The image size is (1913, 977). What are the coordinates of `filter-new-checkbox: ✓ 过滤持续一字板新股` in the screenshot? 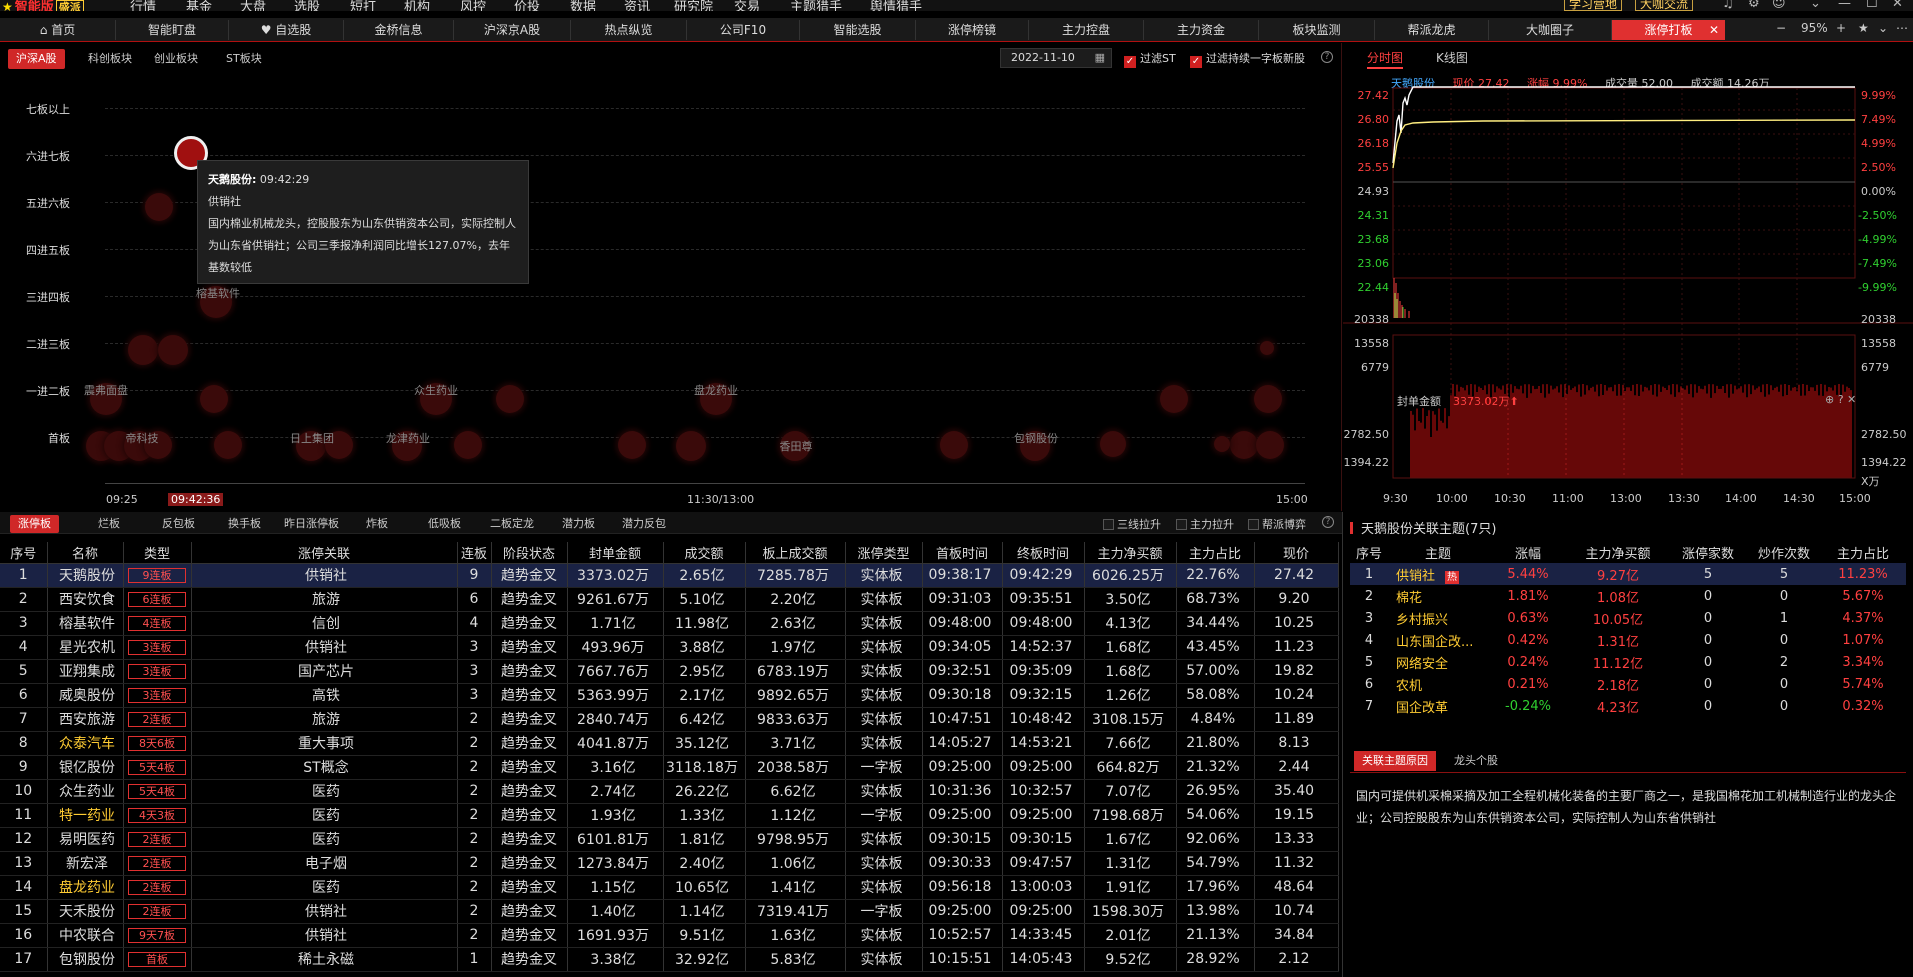 It's located at (1247, 59).